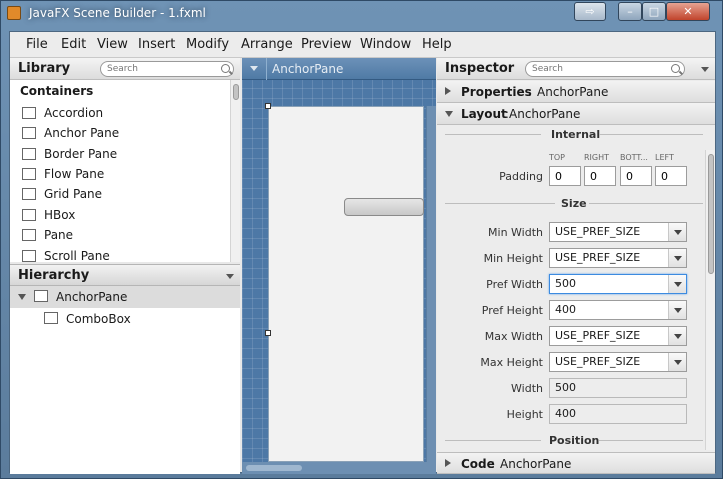  What do you see at coordinates (22, 297) in the screenshot?
I see `expand-arrow-icon` at bounding box center [22, 297].